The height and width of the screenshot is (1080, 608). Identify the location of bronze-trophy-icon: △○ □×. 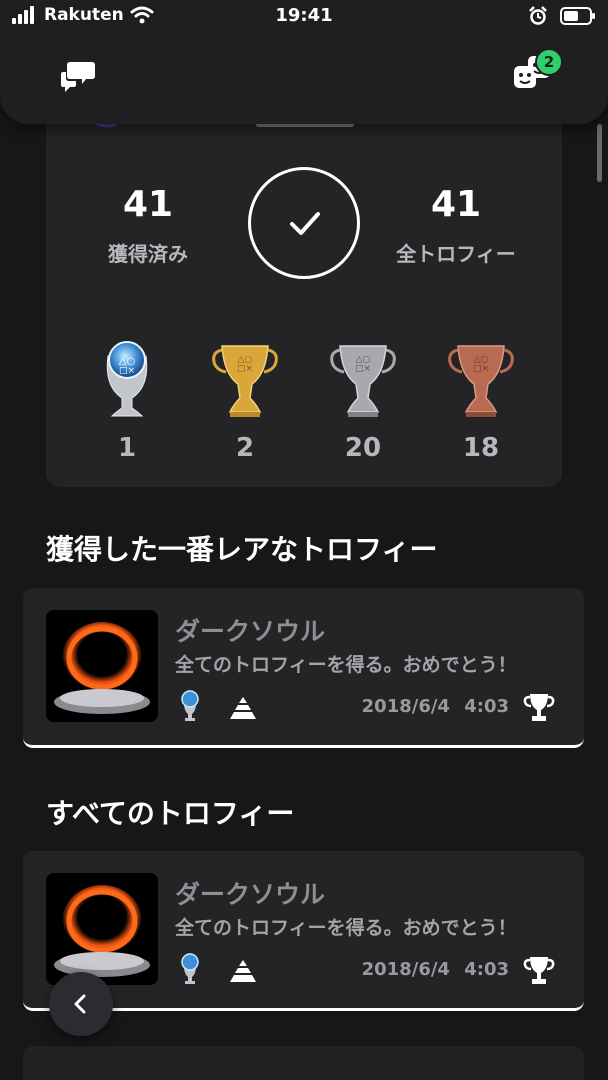
(481, 381).